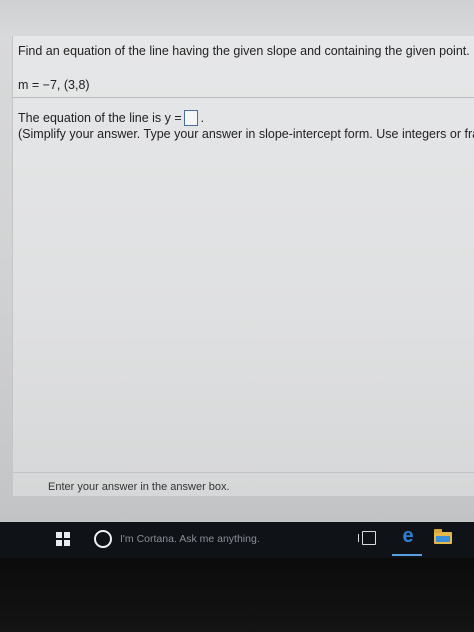 This screenshot has width=474, height=632. Describe the element at coordinates (190, 118) in the screenshot. I see `answer-input-box` at that location.